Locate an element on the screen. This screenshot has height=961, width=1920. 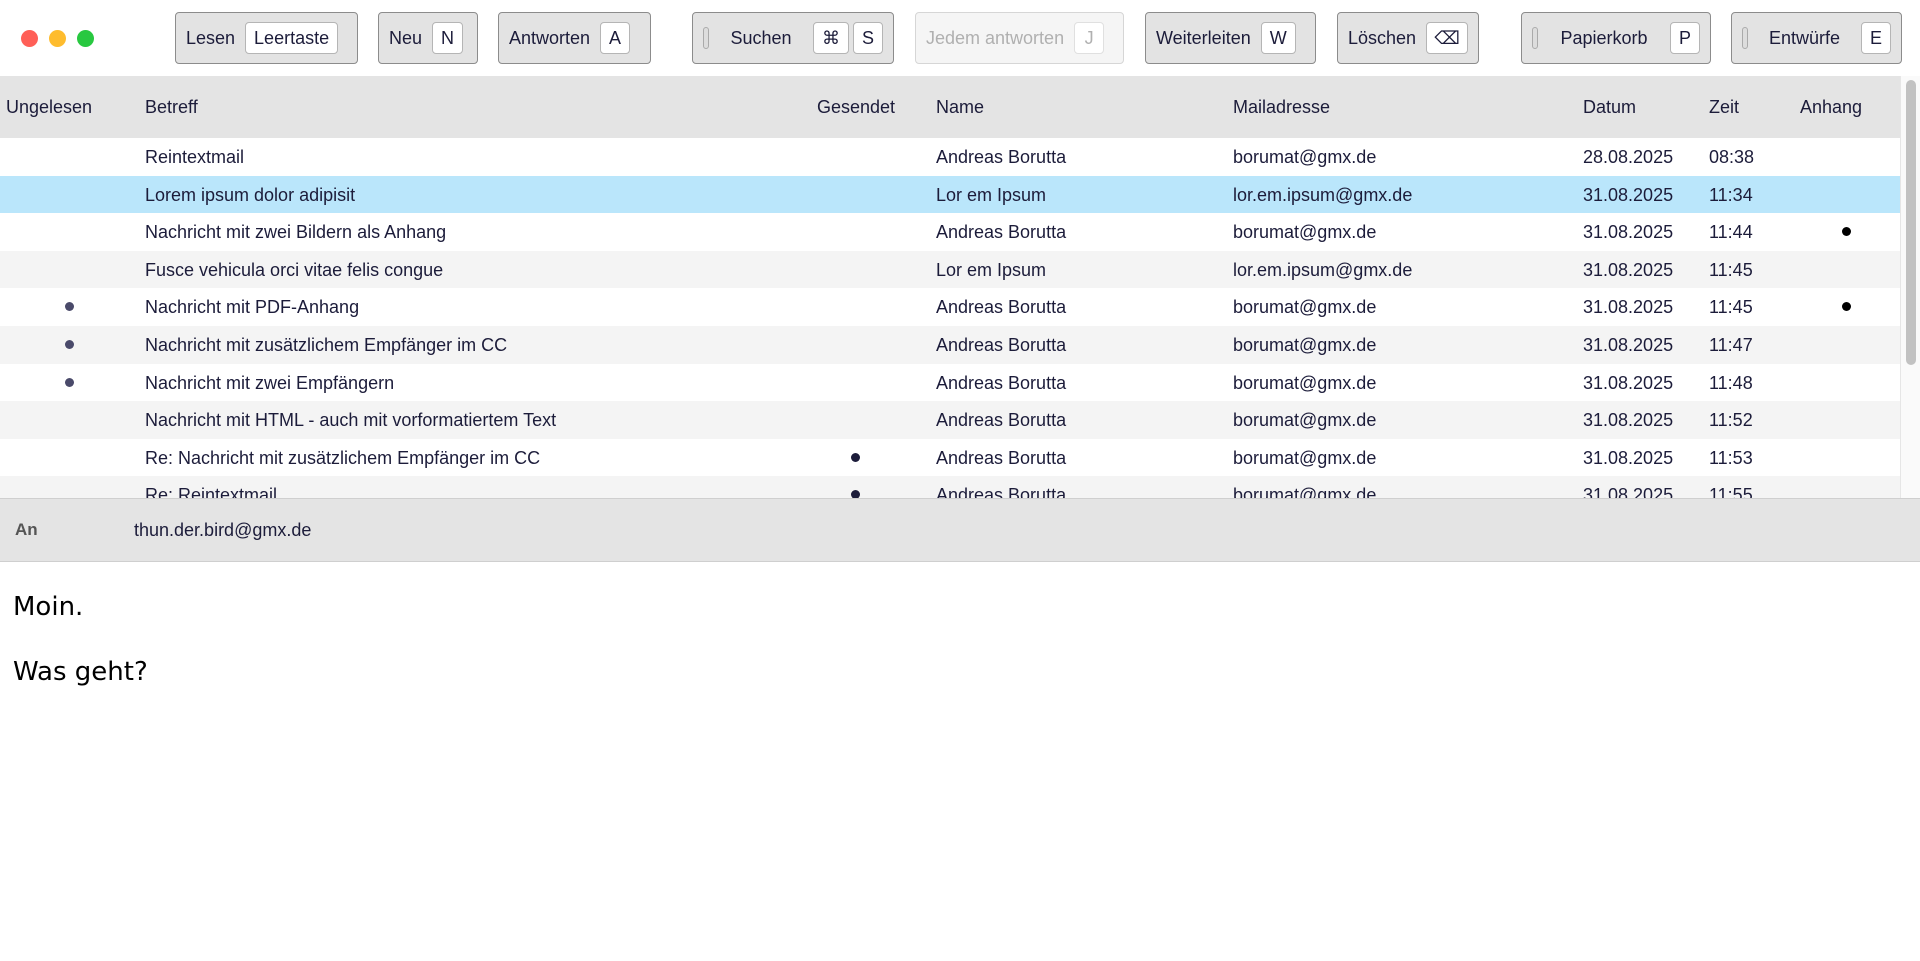
close-window-button is located at coordinates (29, 38).